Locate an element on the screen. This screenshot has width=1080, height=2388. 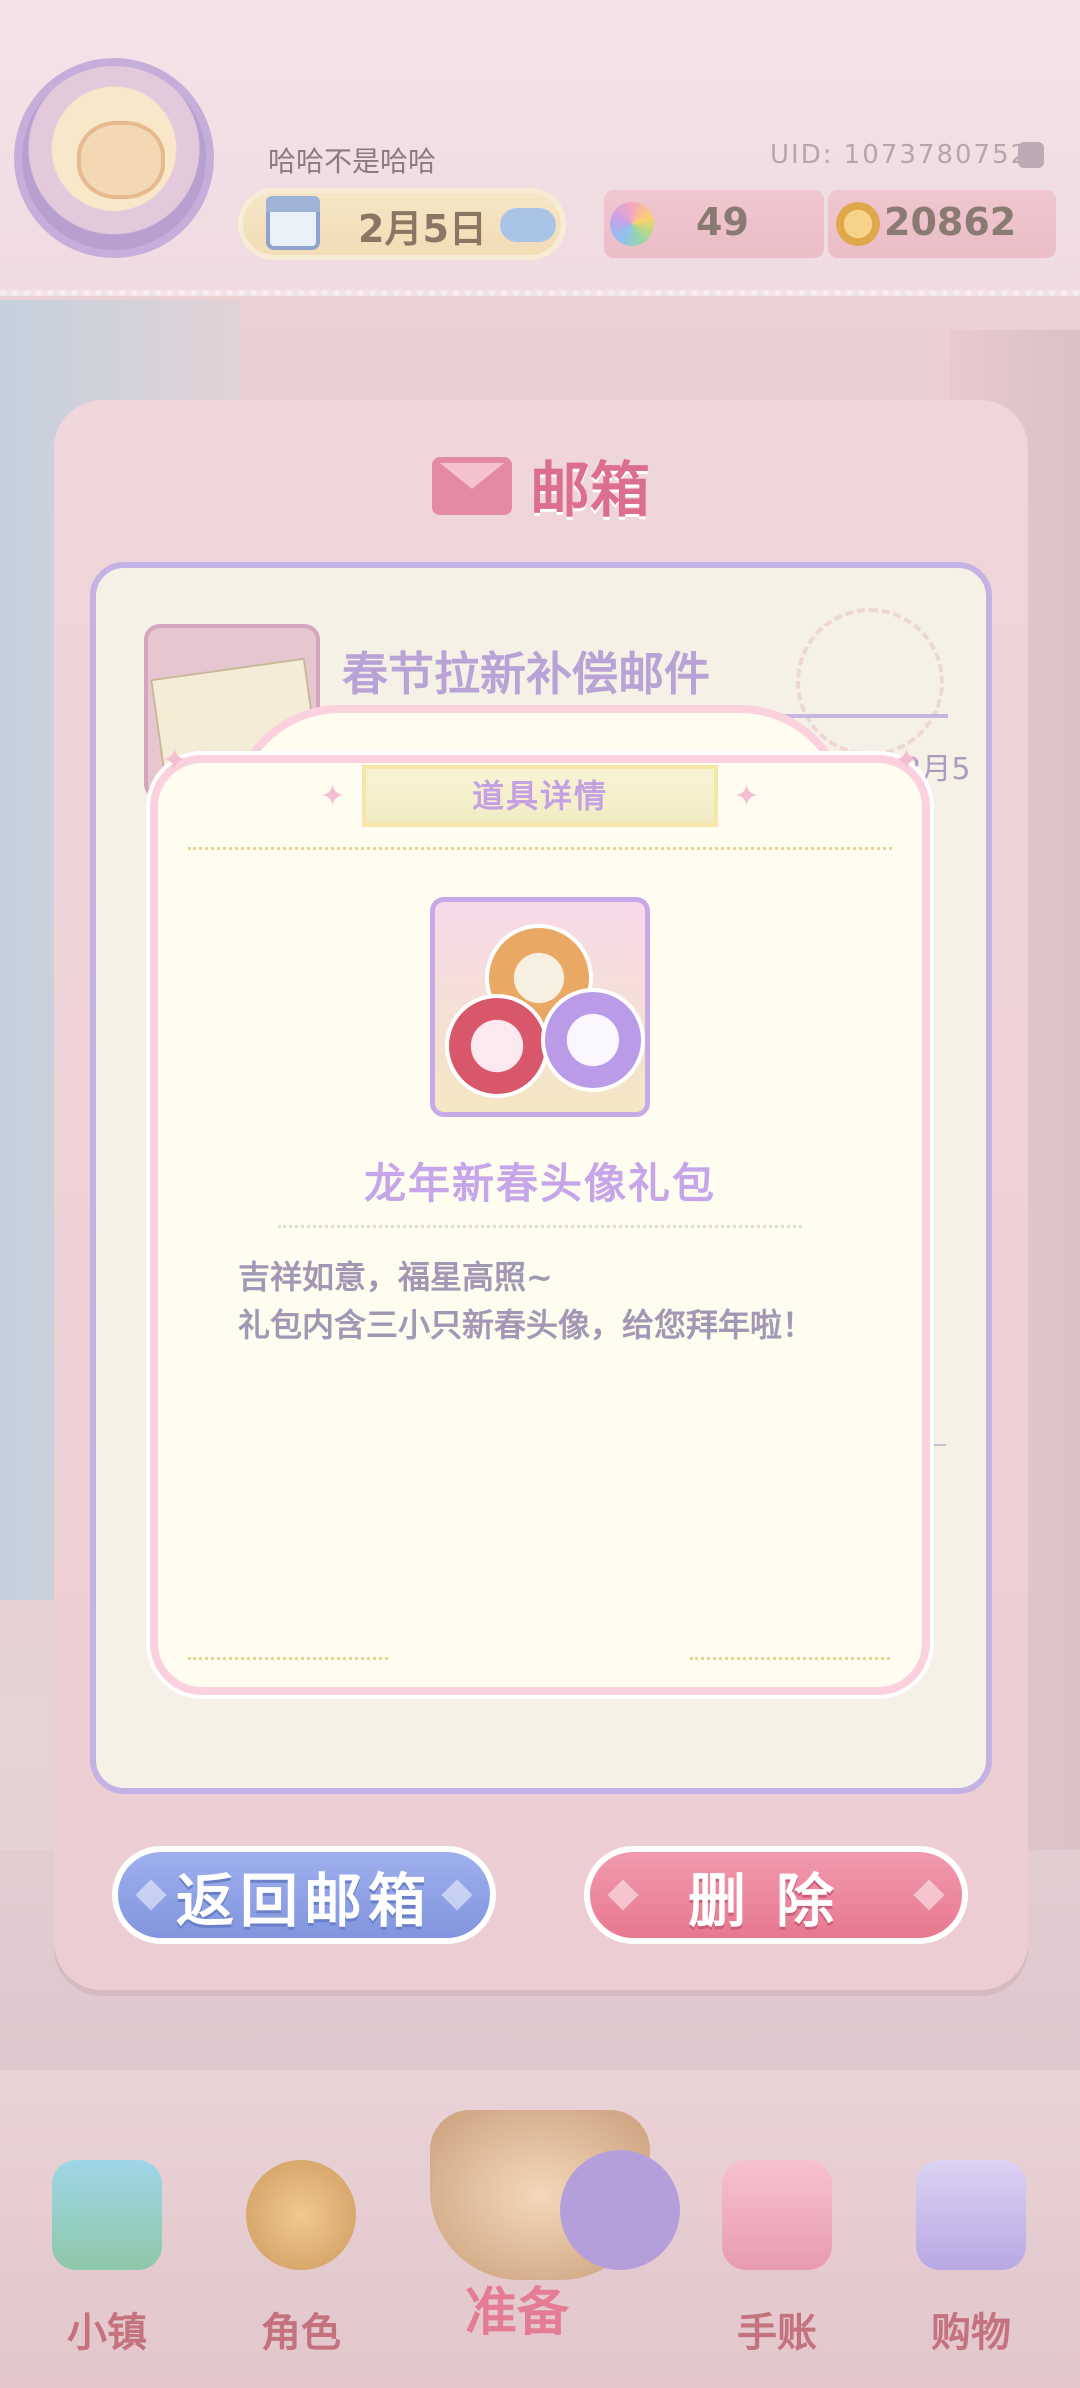
back-to-mailbox-button: 返回邮箱 is located at coordinates (304, 1895).